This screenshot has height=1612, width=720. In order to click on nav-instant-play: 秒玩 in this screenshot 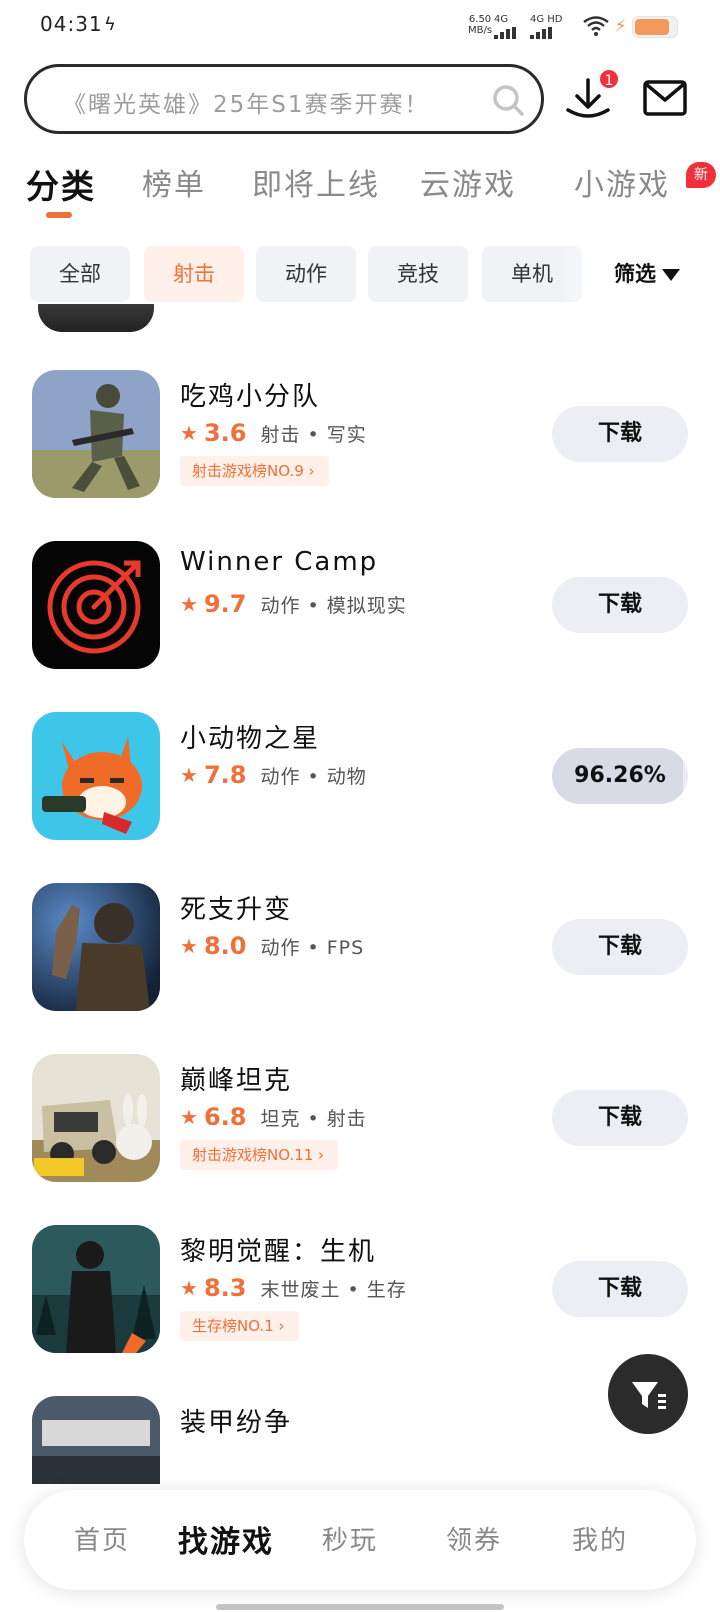, I will do `click(350, 1538)`.